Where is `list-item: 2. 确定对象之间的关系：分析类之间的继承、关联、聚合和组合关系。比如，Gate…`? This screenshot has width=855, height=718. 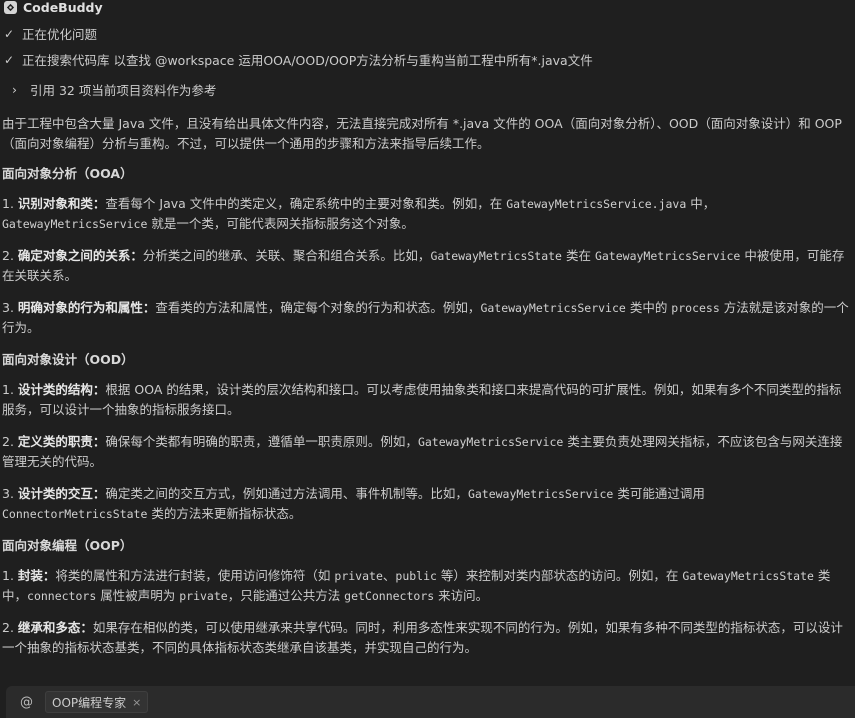
list-item: 2. 确定对象之间的关系：分析类之间的继承、关联、聚合和组合关系。比如，Gate… is located at coordinates (423, 265).